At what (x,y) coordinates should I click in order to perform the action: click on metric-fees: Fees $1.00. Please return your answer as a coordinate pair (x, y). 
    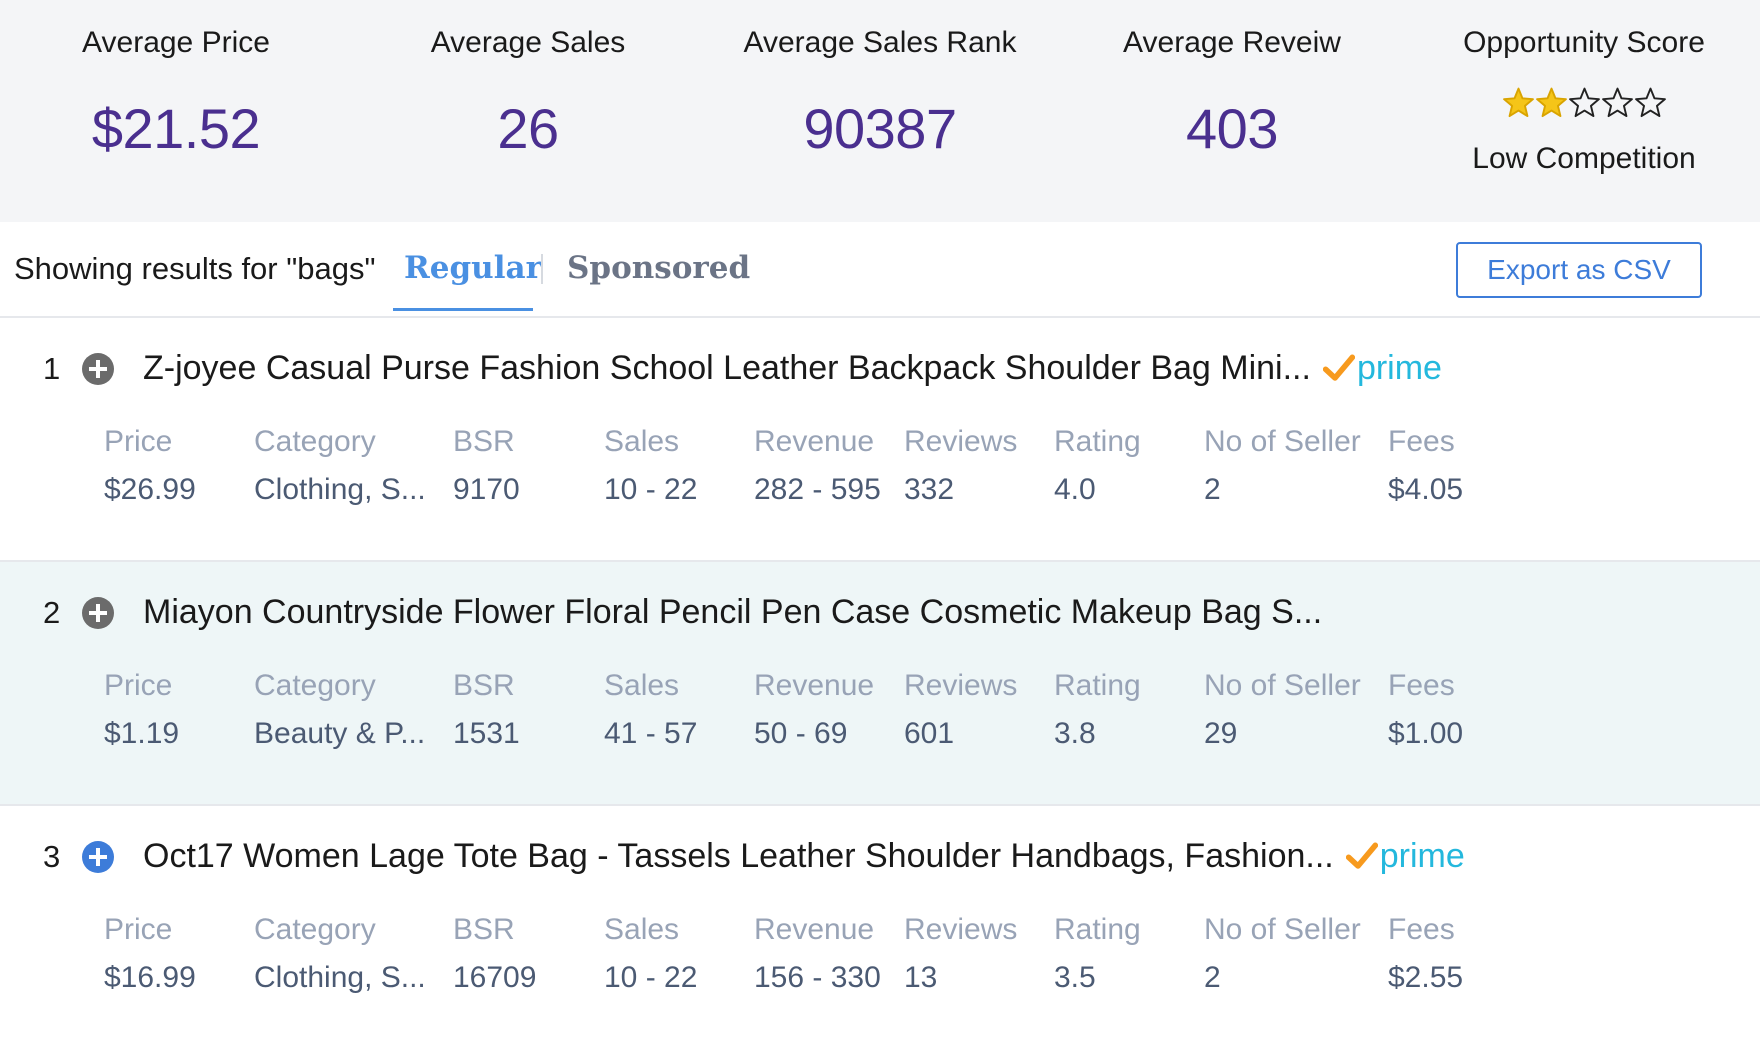
    Looking at the image, I should click on (1425, 710).